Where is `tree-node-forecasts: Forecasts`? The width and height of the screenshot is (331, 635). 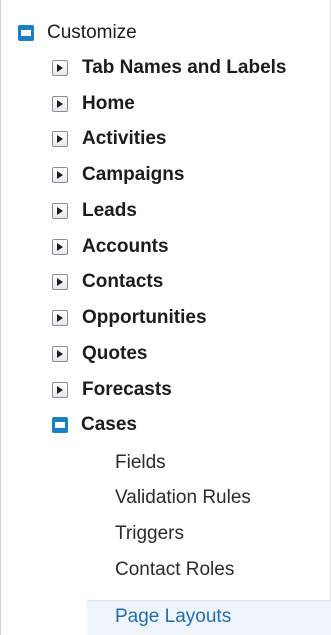 tree-node-forecasts: Forecasts is located at coordinates (112, 390).